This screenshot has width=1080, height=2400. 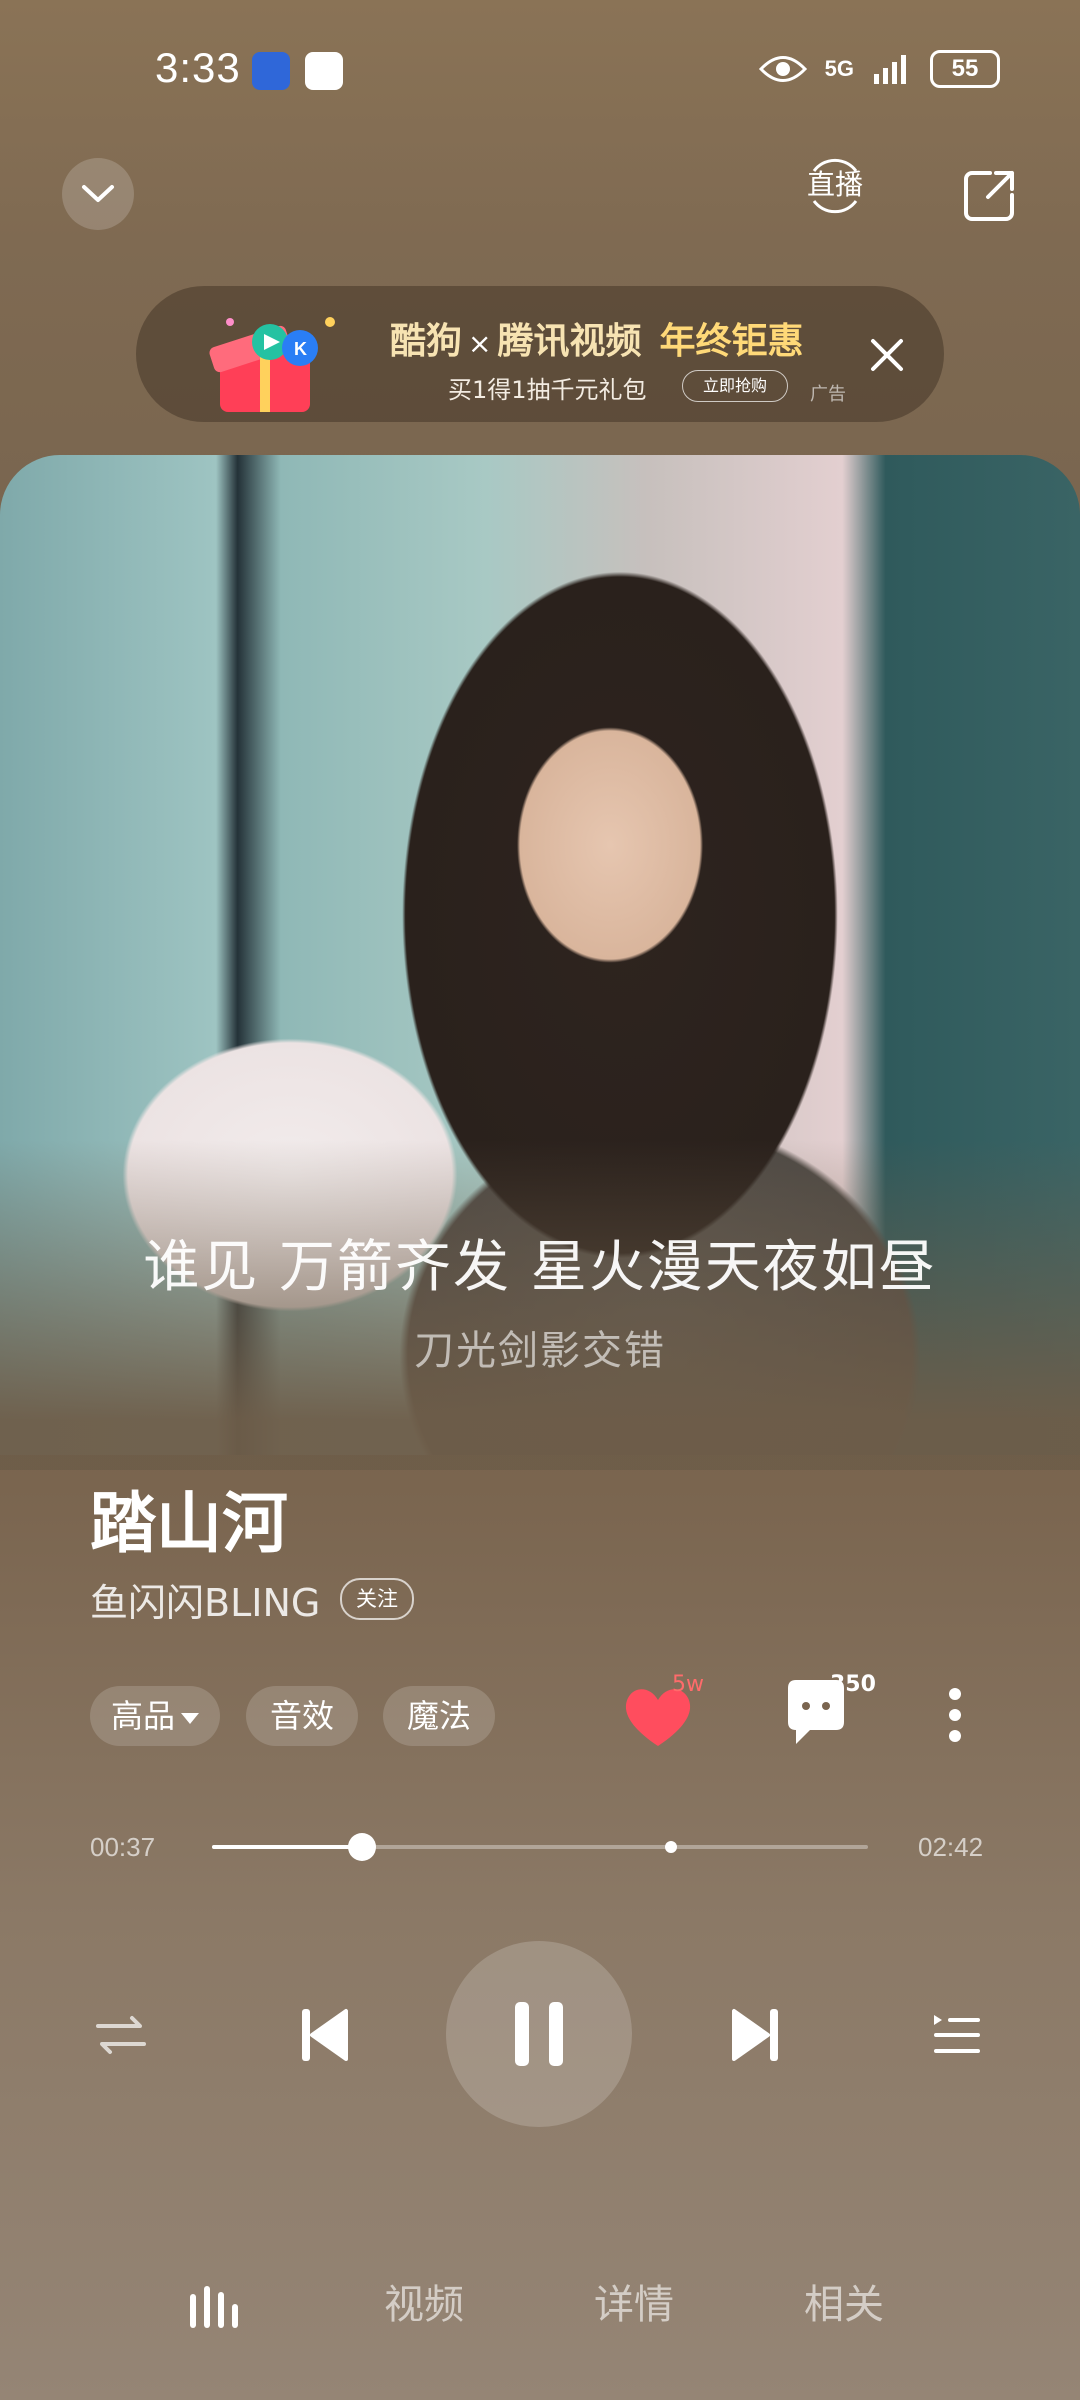 What do you see at coordinates (735, 386) in the screenshot?
I see `ad-cta-button: 立即抢购` at bounding box center [735, 386].